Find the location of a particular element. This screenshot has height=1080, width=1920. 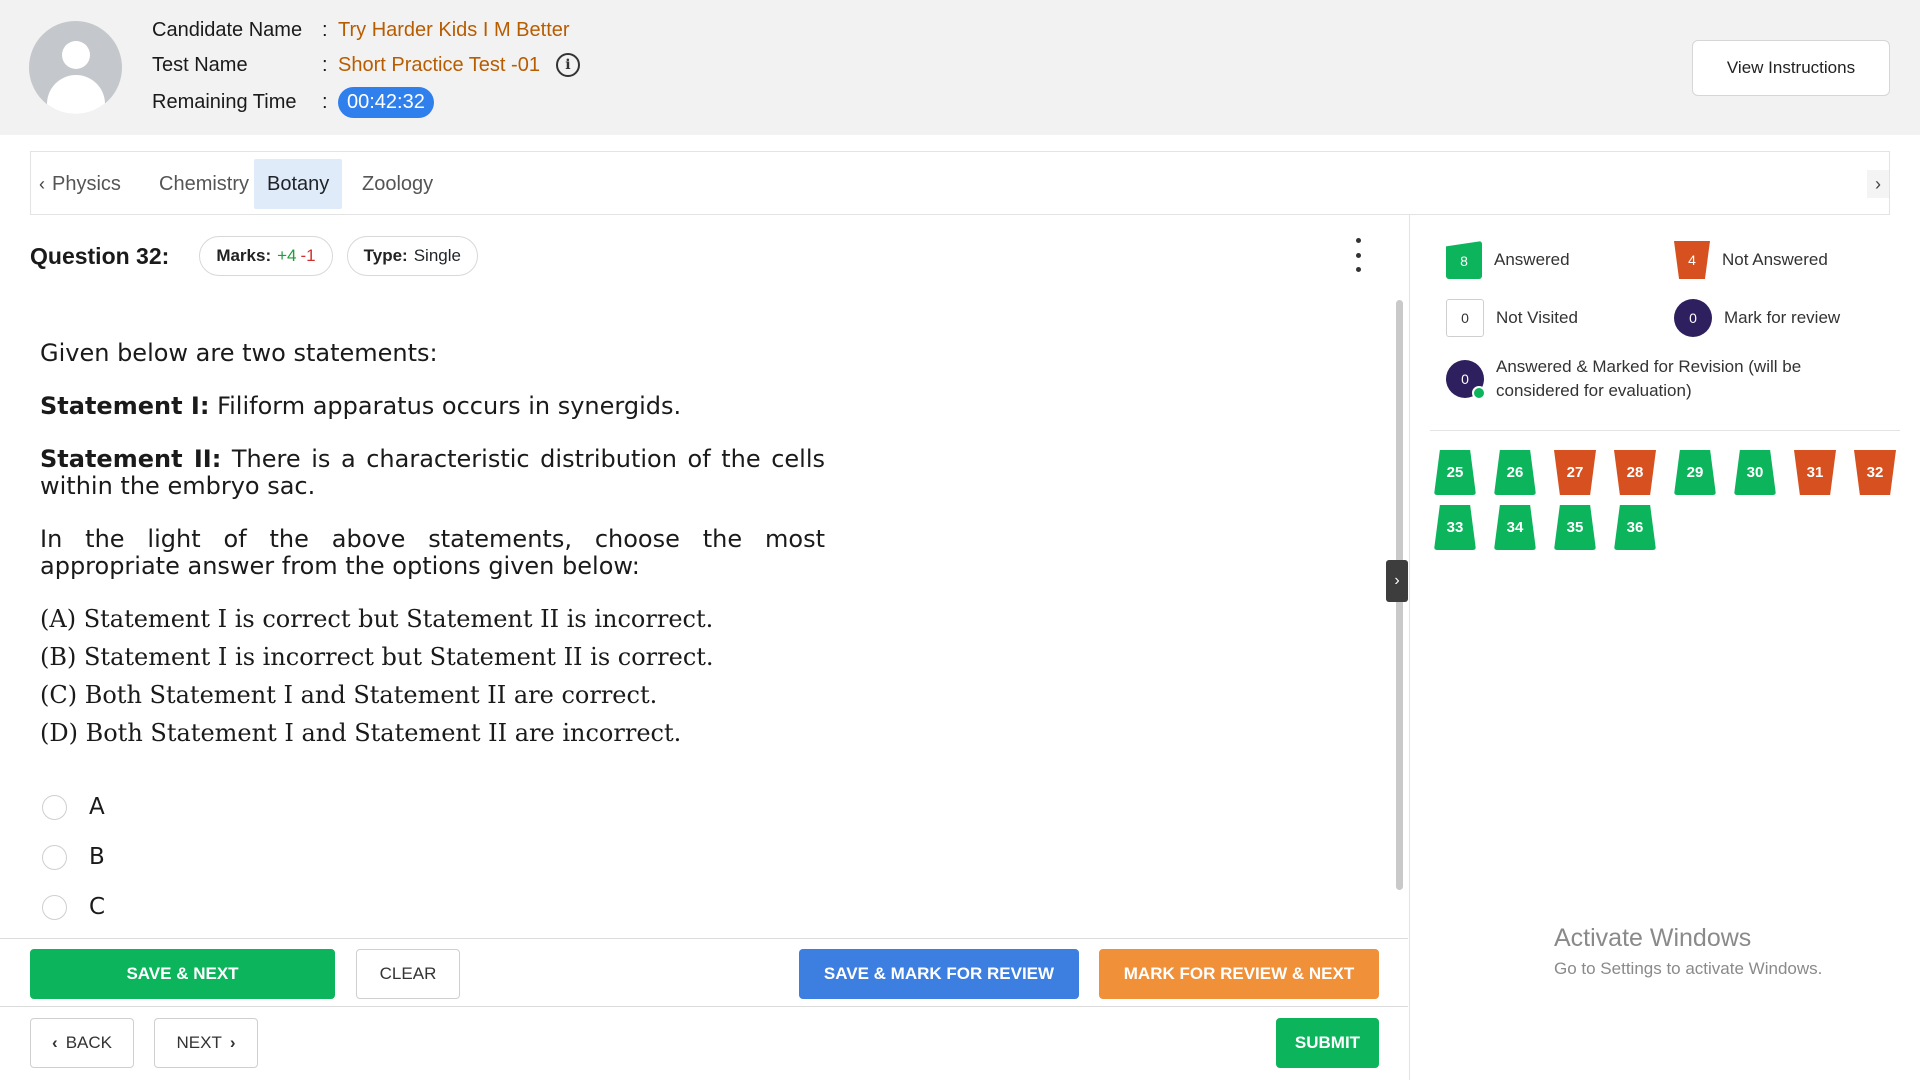

choice-b-label: B is located at coordinates (97, 857).